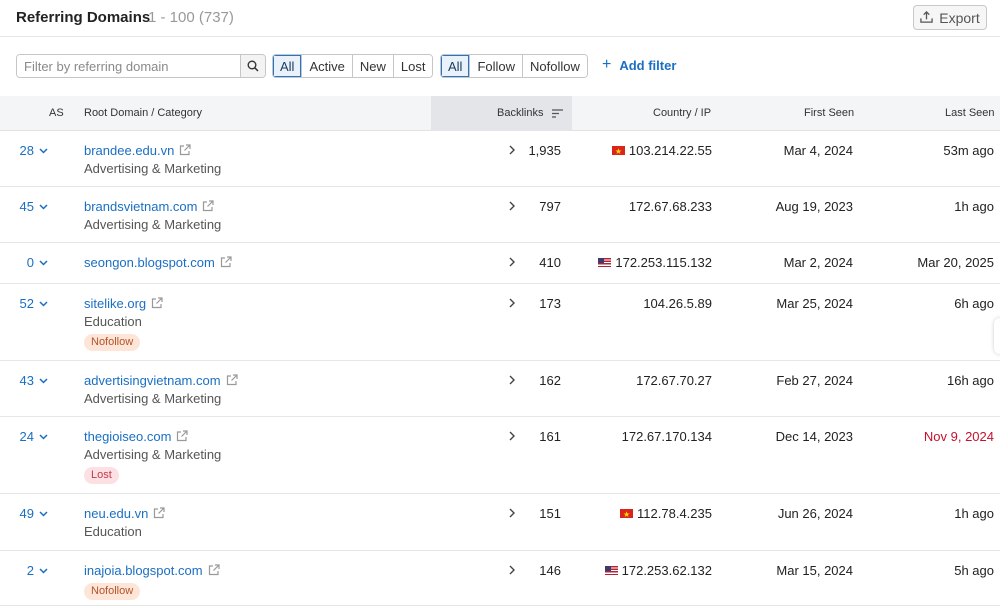  What do you see at coordinates (191, 17) in the screenshot?
I see `result-count: 1 - 100 (737)` at bounding box center [191, 17].